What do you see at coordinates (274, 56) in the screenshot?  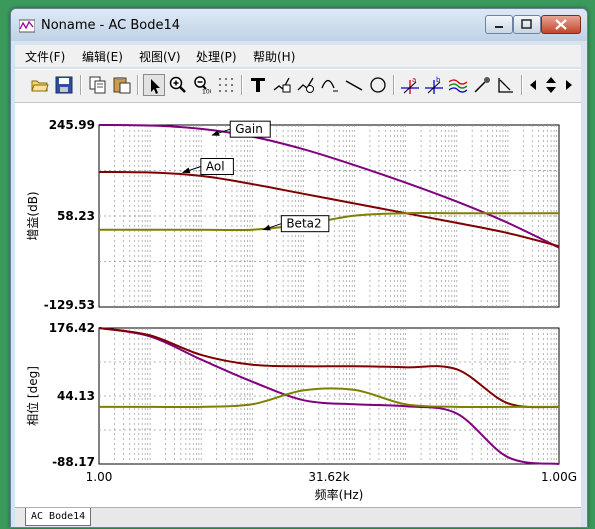 I see `menu-help: 帮助(H)` at bounding box center [274, 56].